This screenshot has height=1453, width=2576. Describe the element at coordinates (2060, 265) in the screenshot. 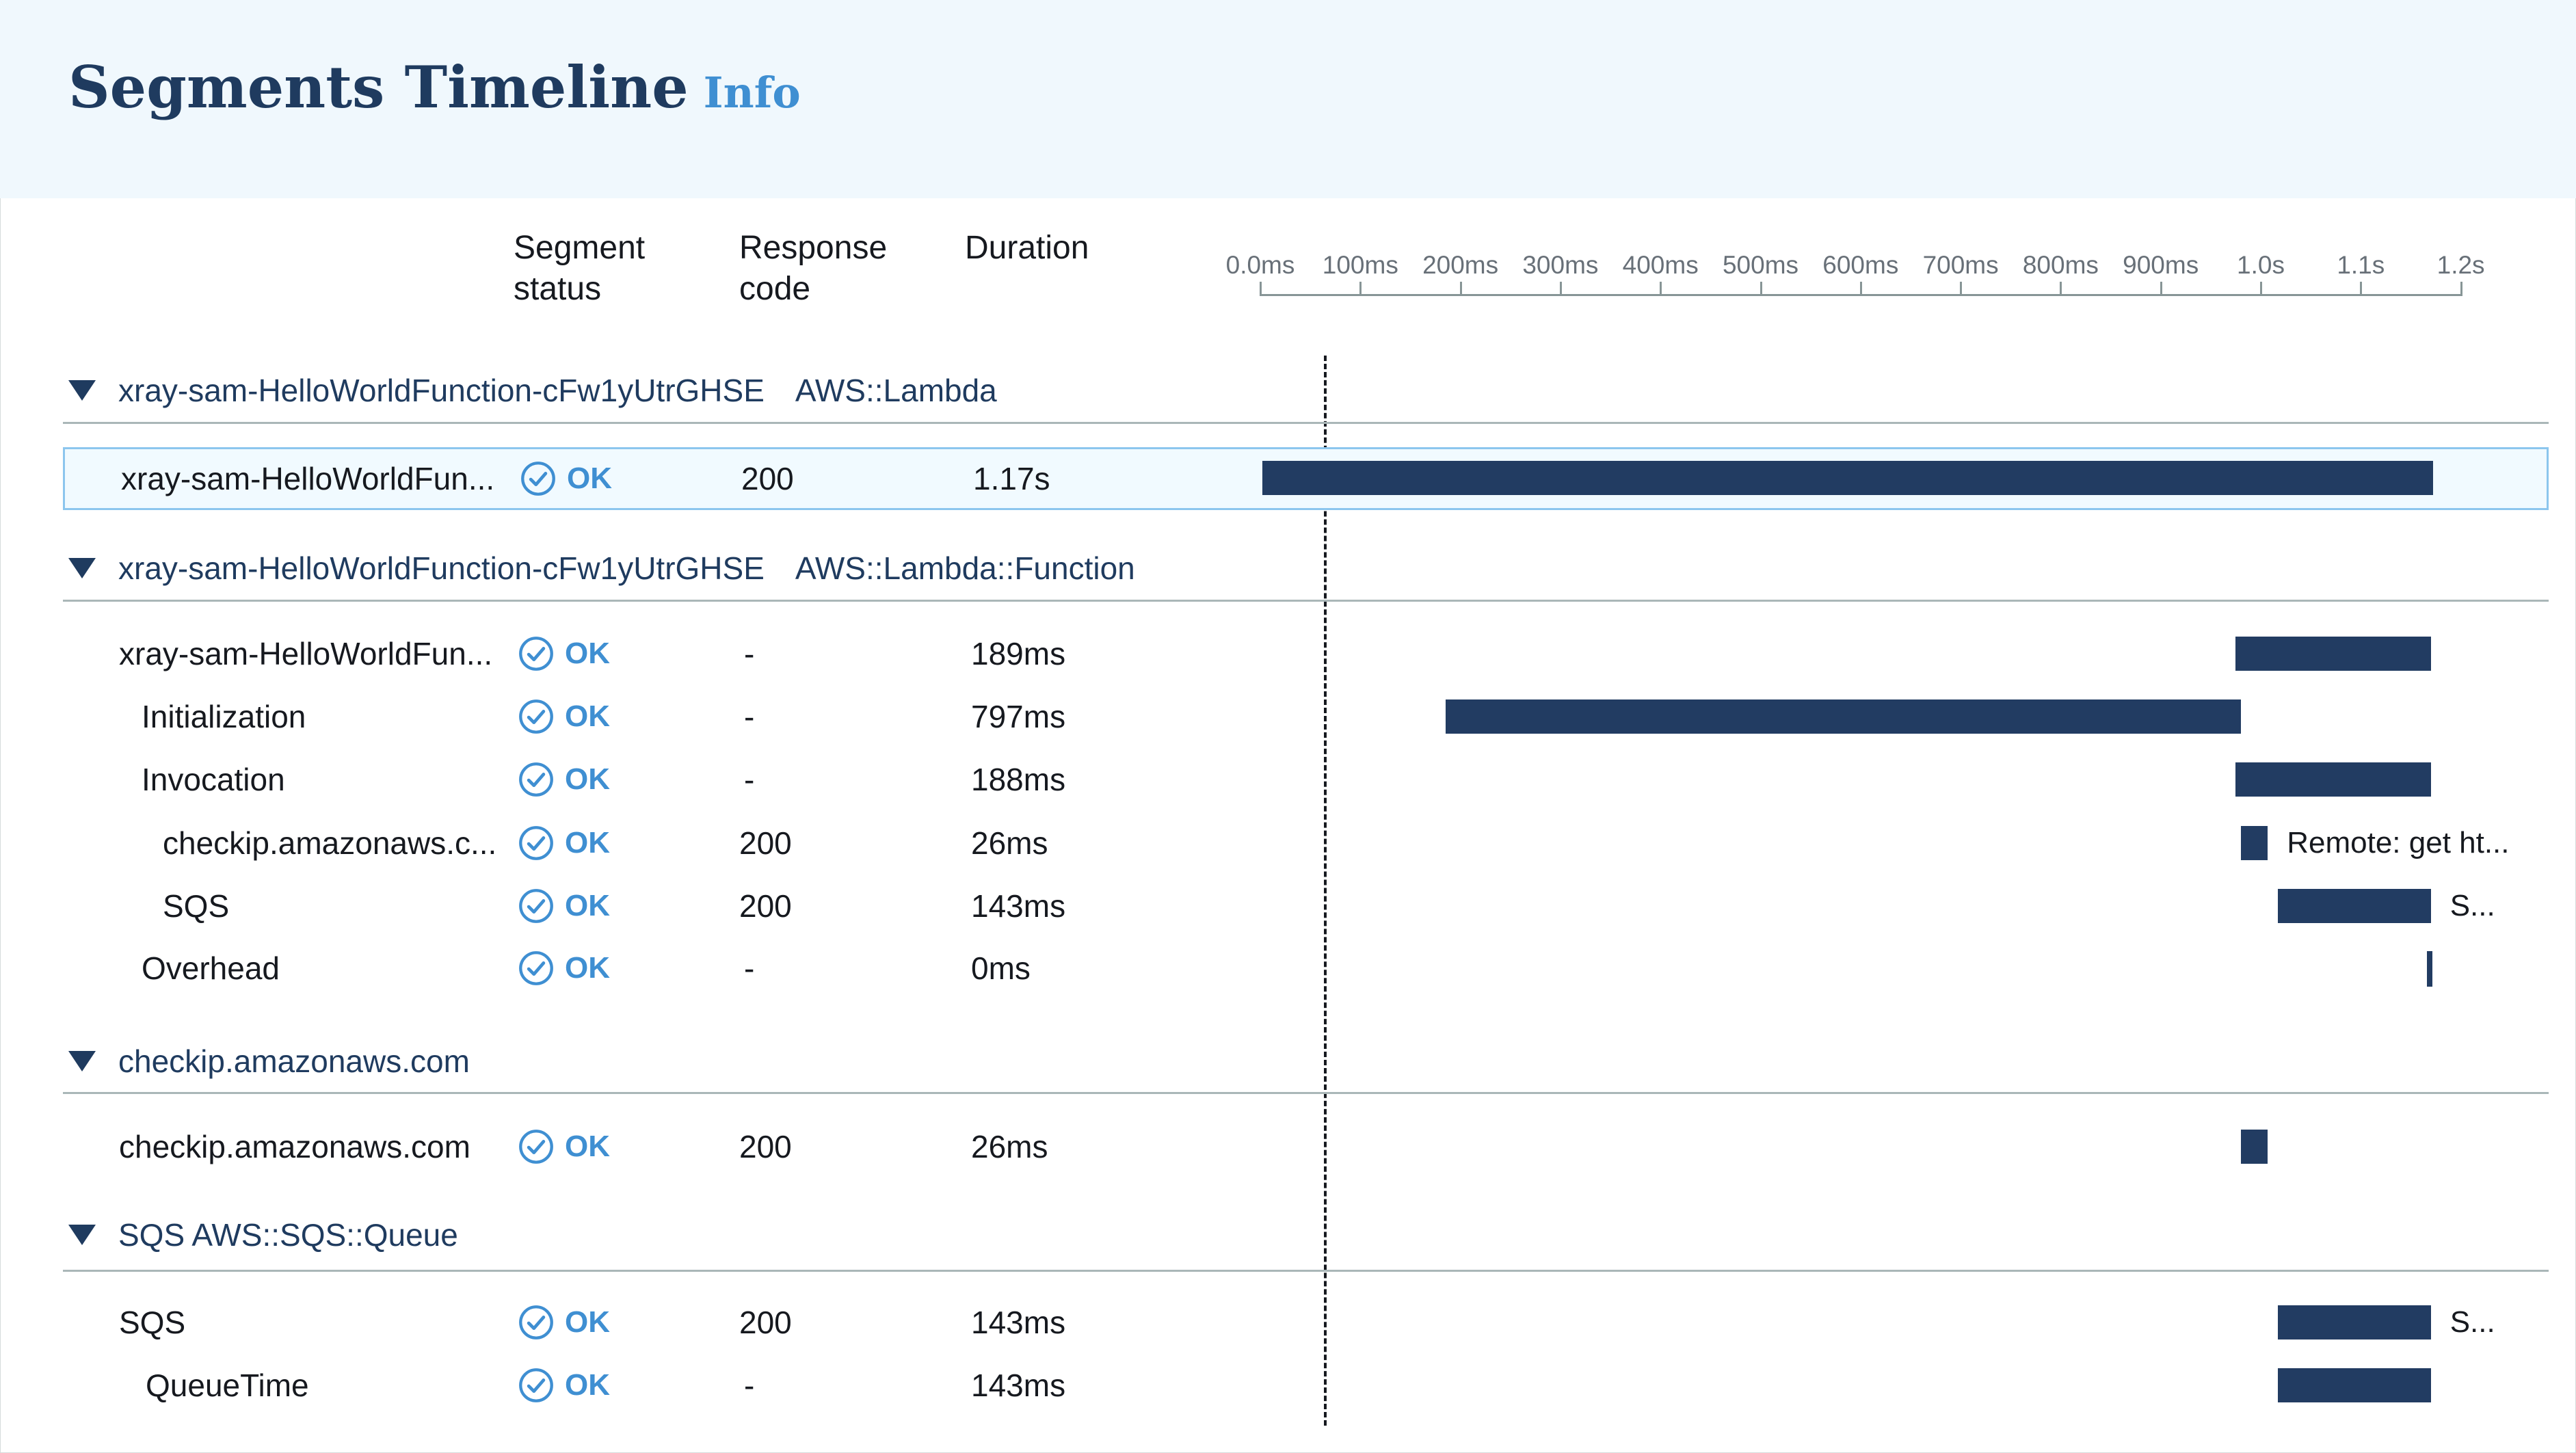

I see `timeline-tick-label: 800ms` at that location.